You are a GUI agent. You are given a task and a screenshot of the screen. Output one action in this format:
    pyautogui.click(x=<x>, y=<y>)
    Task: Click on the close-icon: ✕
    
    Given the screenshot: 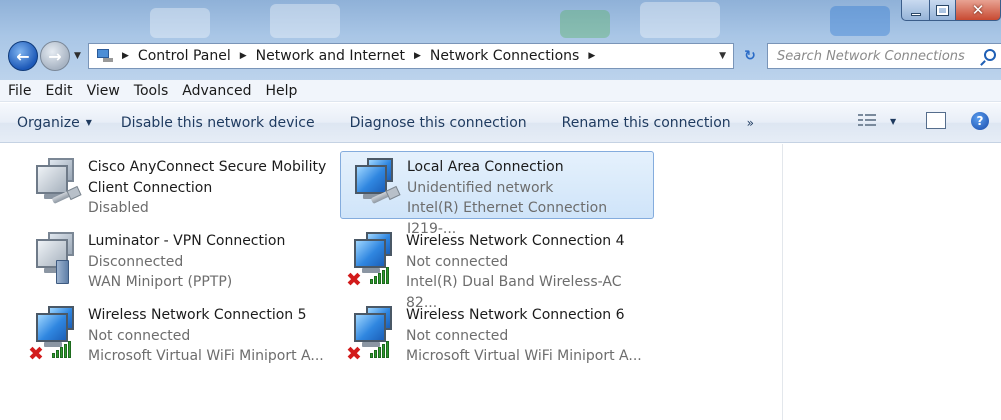 What is the action you would take?
    pyautogui.click(x=978, y=10)
    